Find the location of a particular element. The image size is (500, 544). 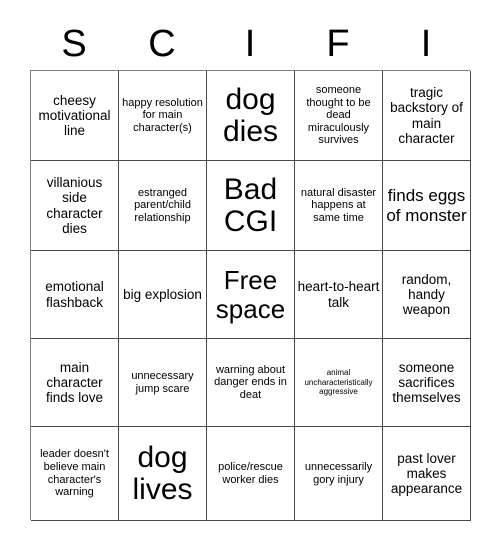

bingo-cell: unnecessary jump scare is located at coordinates (163, 383).